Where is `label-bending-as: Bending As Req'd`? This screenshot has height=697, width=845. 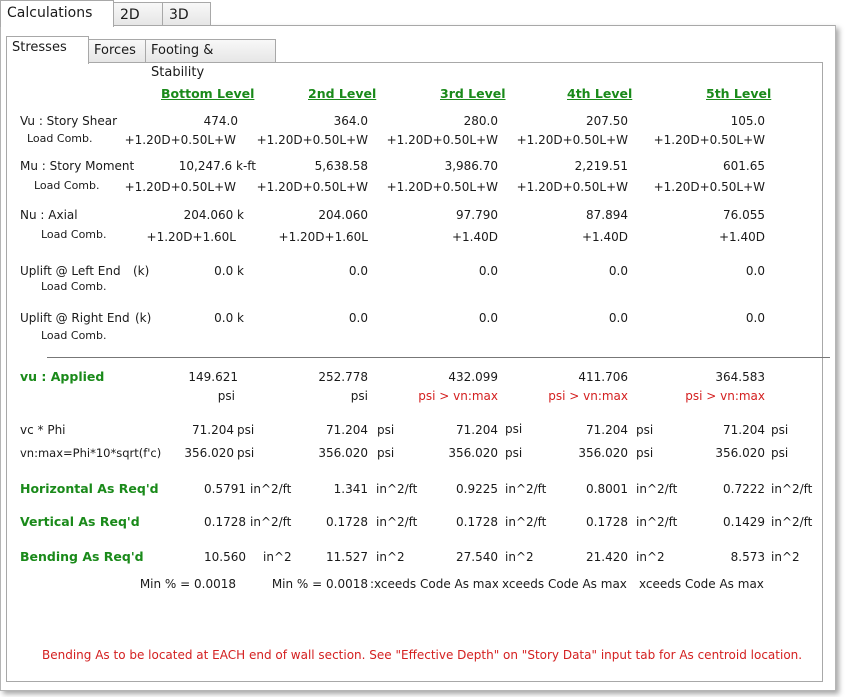
label-bending-as: Bending As Req'd is located at coordinates (82, 556).